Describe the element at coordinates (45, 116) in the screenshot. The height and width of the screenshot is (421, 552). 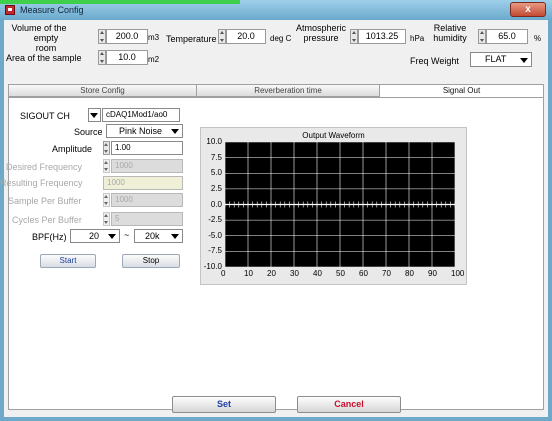
I see `sigout-ch-label: SIGOUT CH` at that location.